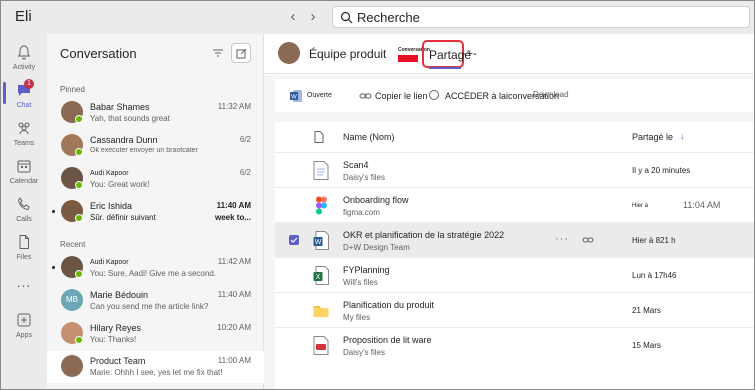 Image resolution: width=755 pixels, height=390 pixels. What do you see at coordinates (661, 170) in the screenshot?
I see `shared-date: Il y a 20 minutes` at bounding box center [661, 170].